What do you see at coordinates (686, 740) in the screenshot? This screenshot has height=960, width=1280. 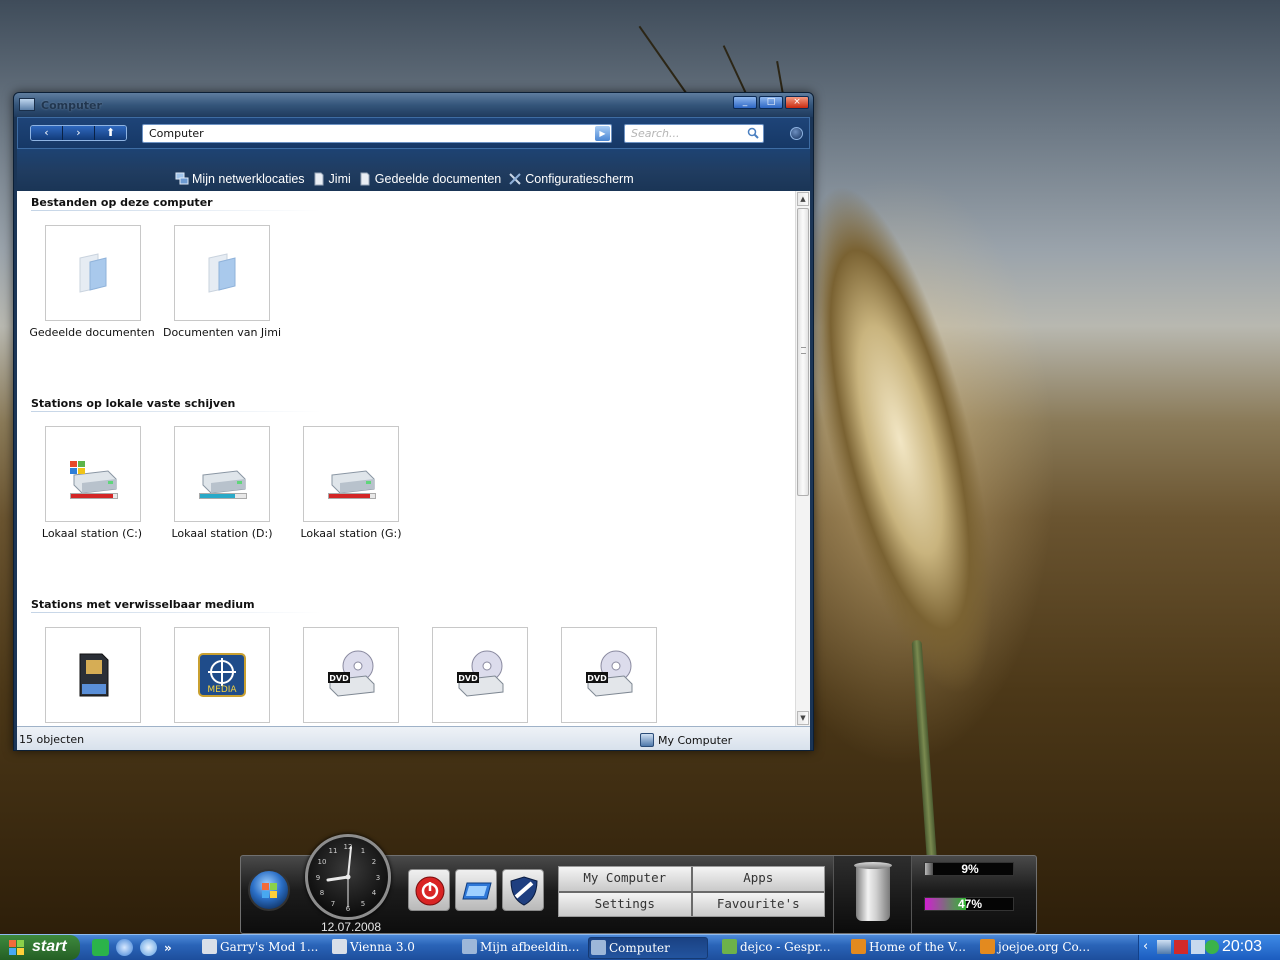 I see `status-location: My Computer` at bounding box center [686, 740].